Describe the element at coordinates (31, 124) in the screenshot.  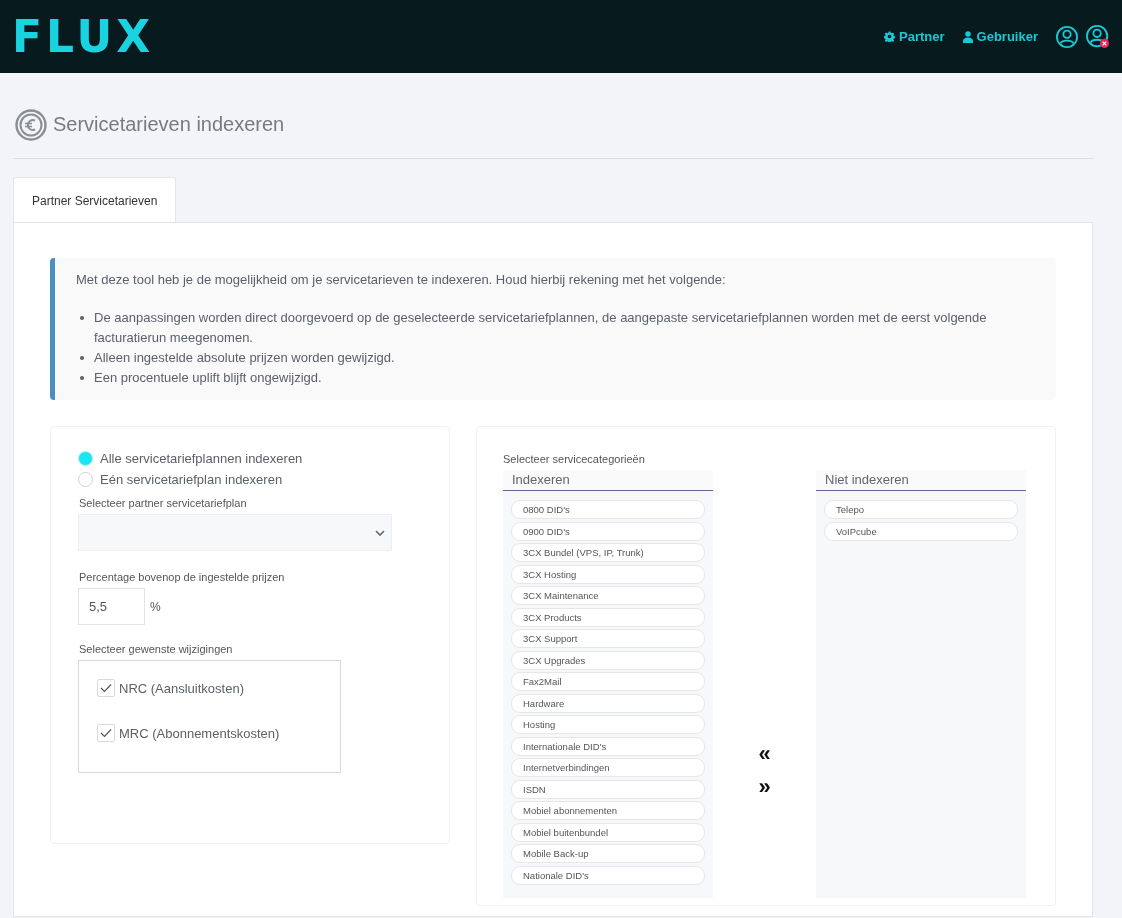
I see `euro-icon` at that location.